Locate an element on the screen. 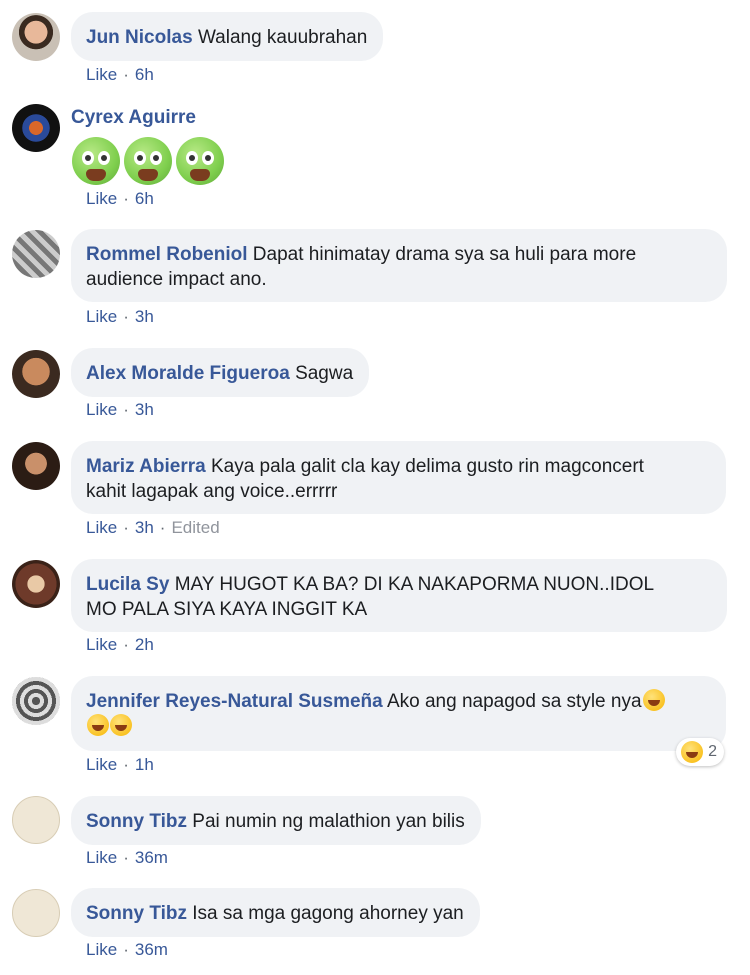 This screenshot has width=750, height=975. emoji-row is located at coordinates (148, 161).